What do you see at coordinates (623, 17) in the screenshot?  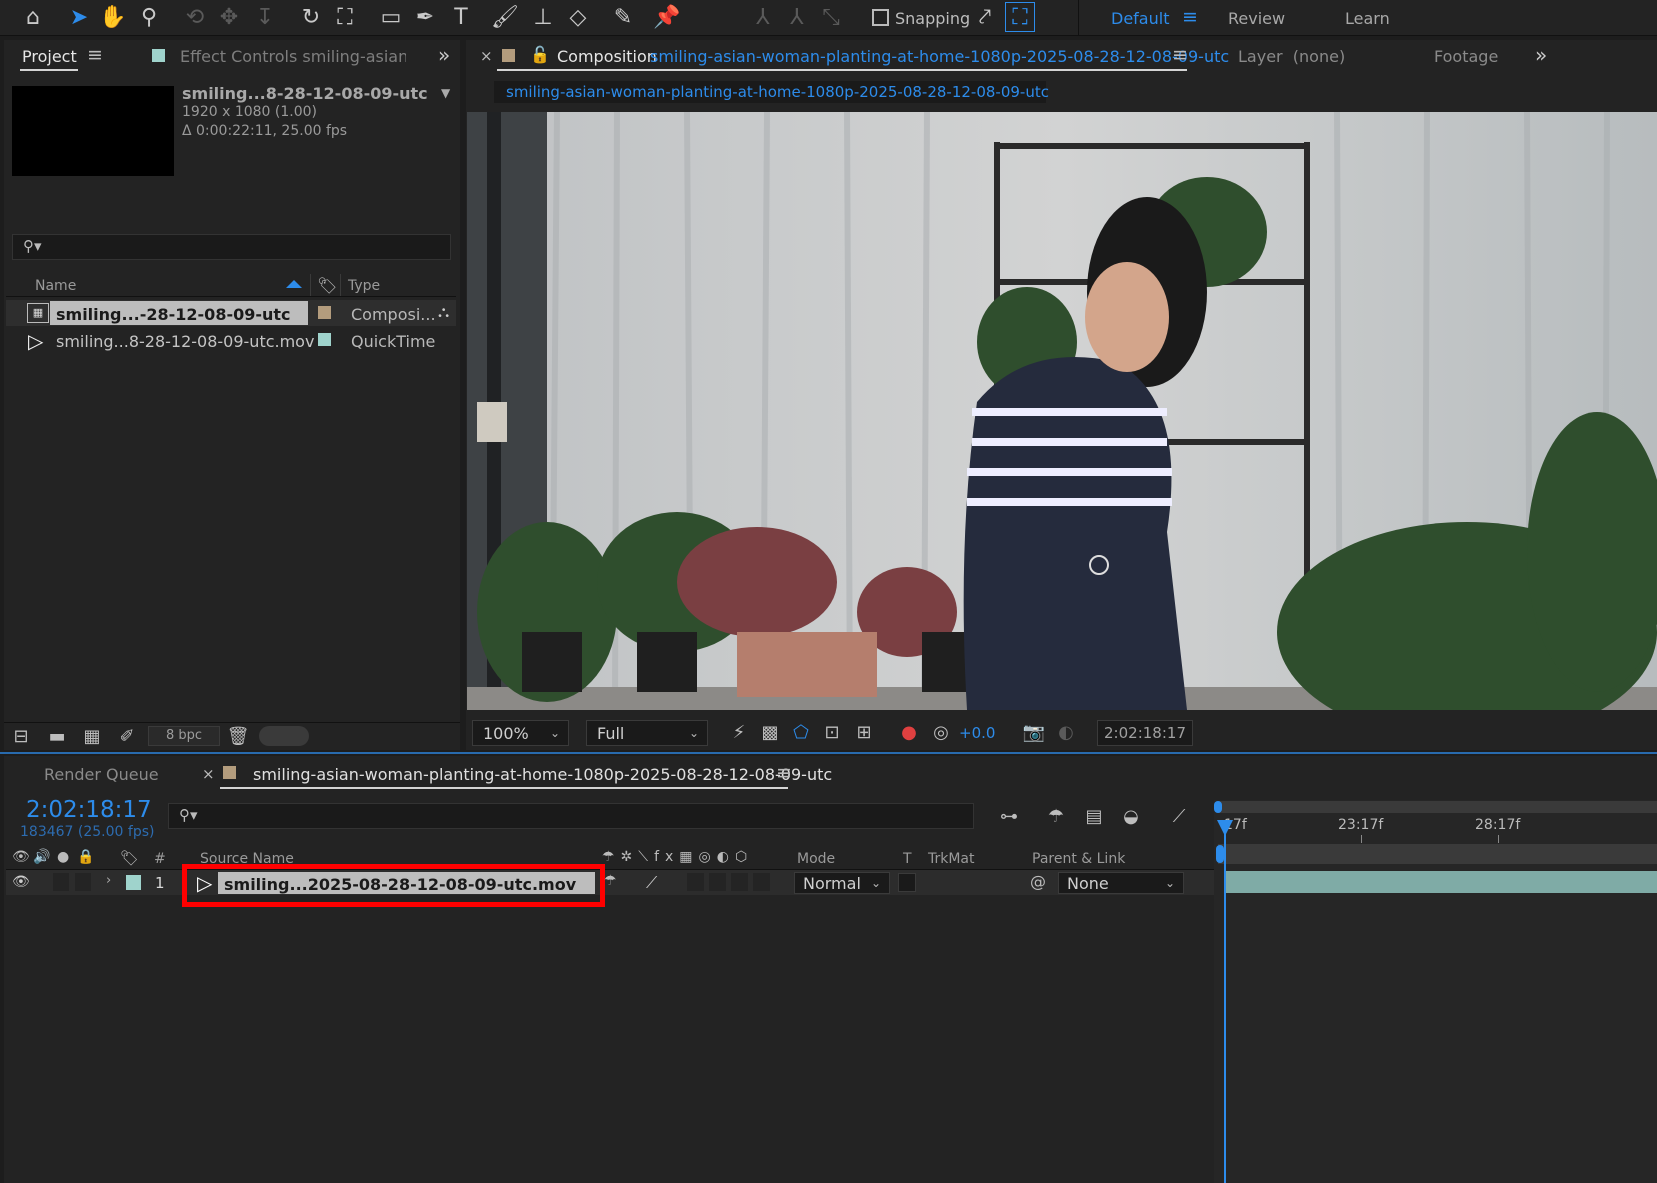 I see `roto-brush-icon: ✎` at bounding box center [623, 17].